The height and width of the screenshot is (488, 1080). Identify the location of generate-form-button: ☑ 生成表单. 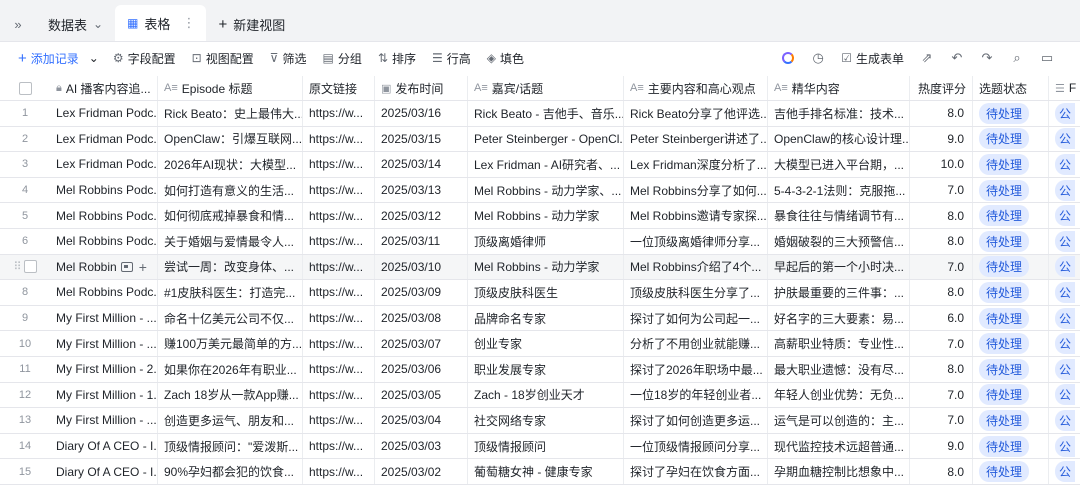
(872, 58).